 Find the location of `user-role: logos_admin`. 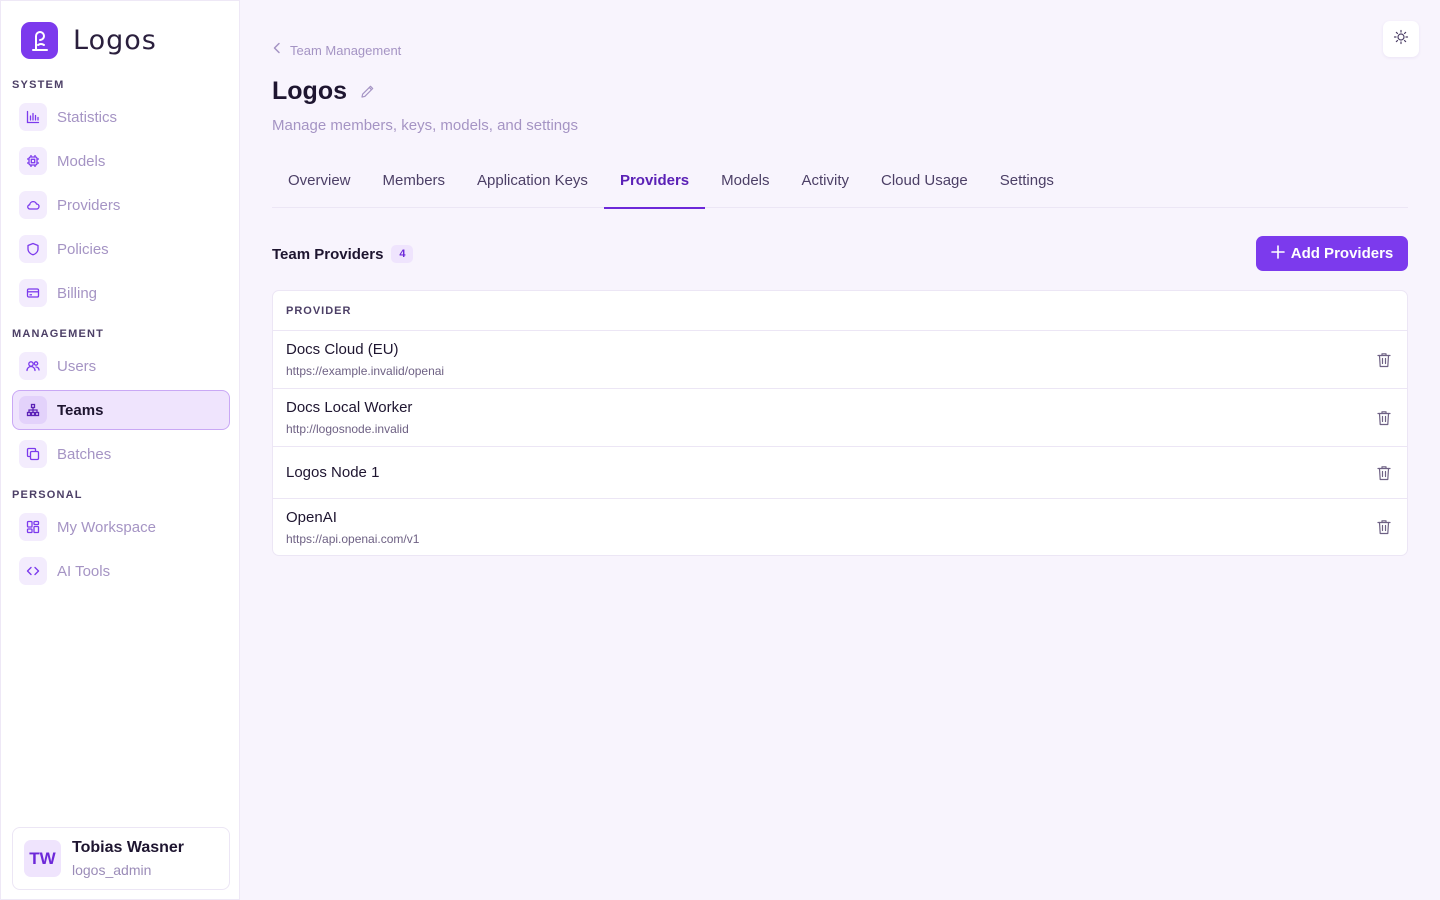

user-role: logos_admin is located at coordinates (112, 870).